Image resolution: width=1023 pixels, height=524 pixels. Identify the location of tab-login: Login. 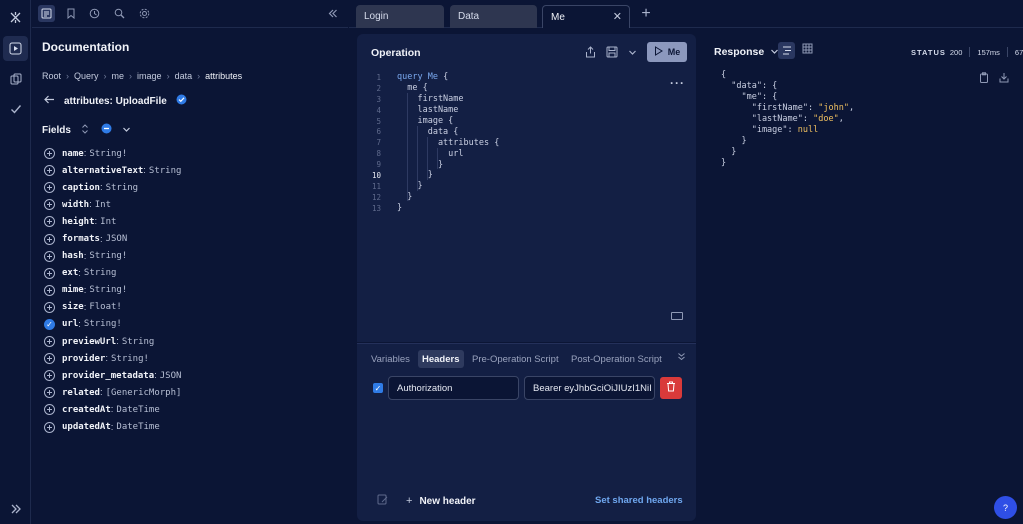
(400, 16).